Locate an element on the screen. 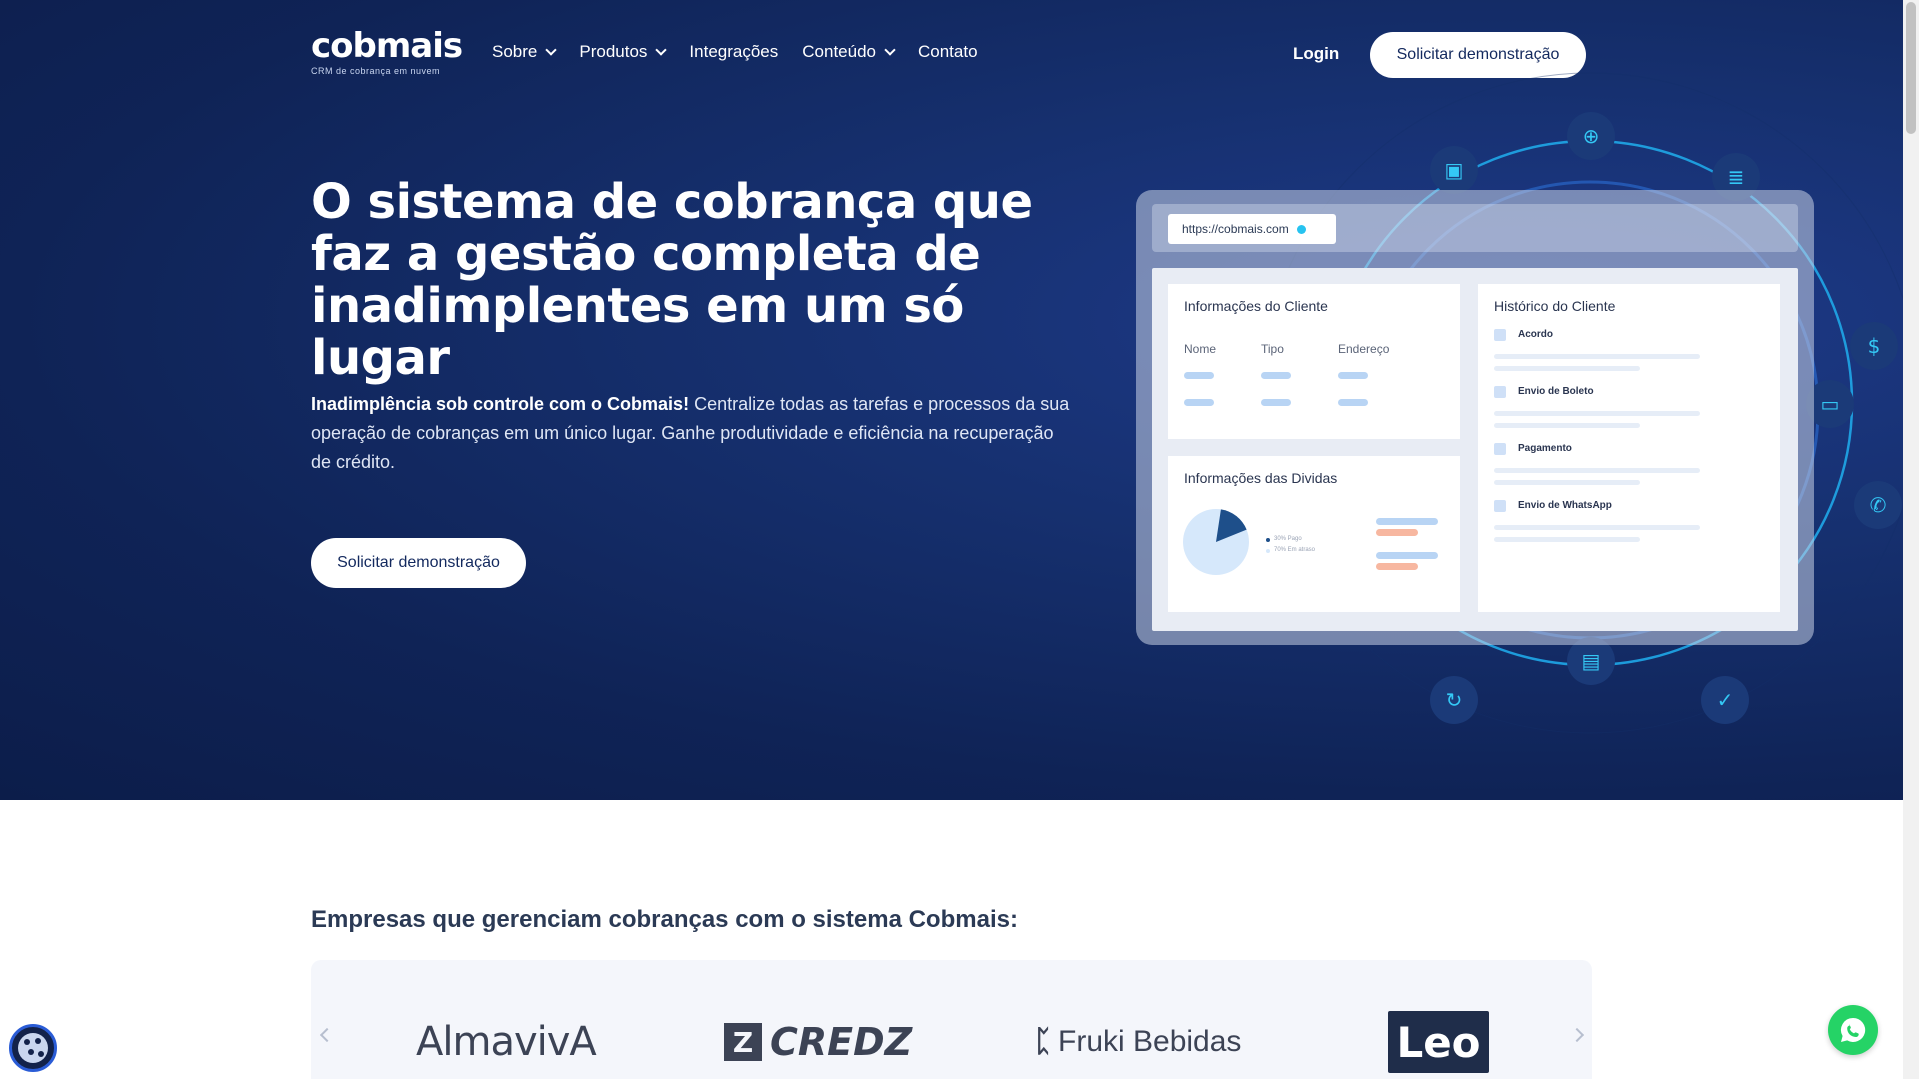 Image resolution: width=1919 pixels, height=1079 pixels. cookie-icon is located at coordinates (33, 1048).